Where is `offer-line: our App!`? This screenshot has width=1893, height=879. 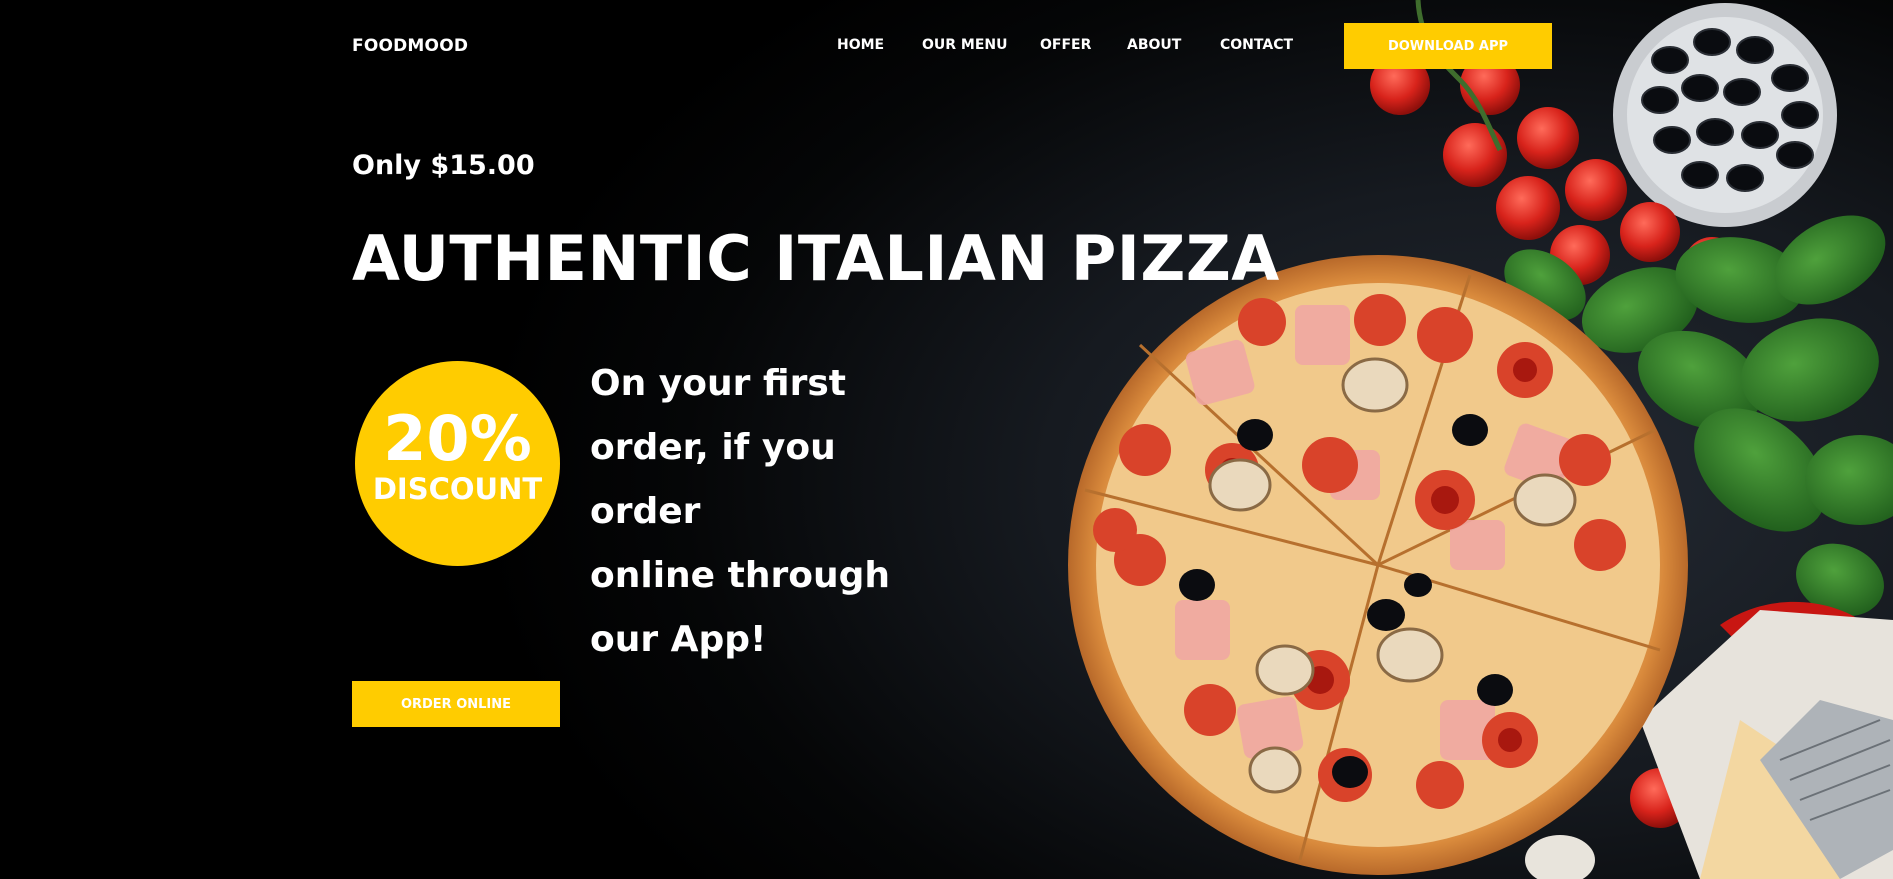 offer-line: our App! is located at coordinates (678, 639).